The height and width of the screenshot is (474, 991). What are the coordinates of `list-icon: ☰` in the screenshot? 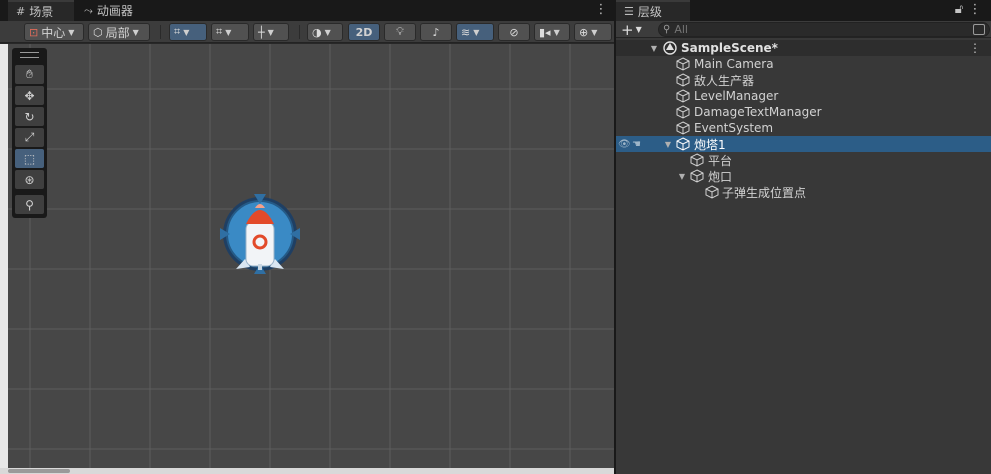 It's located at (629, 11).